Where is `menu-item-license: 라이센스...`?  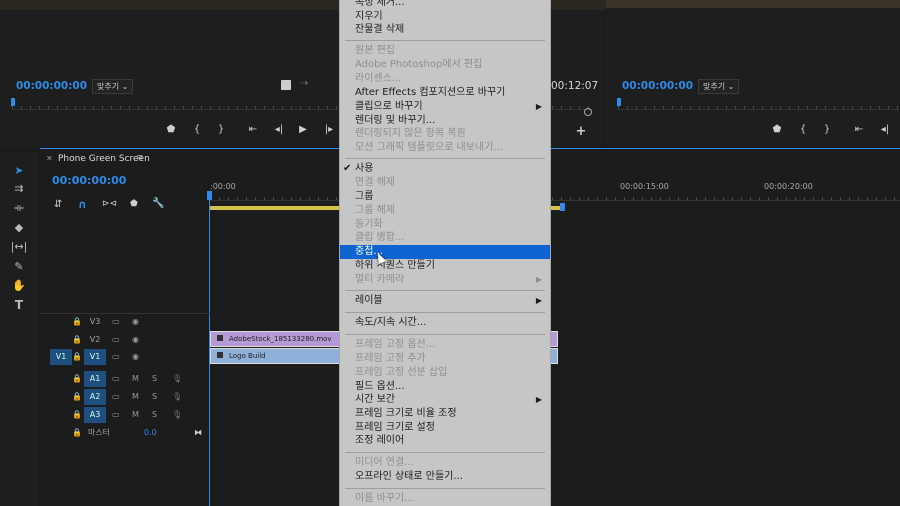 menu-item-license: 라이센스... is located at coordinates (445, 79).